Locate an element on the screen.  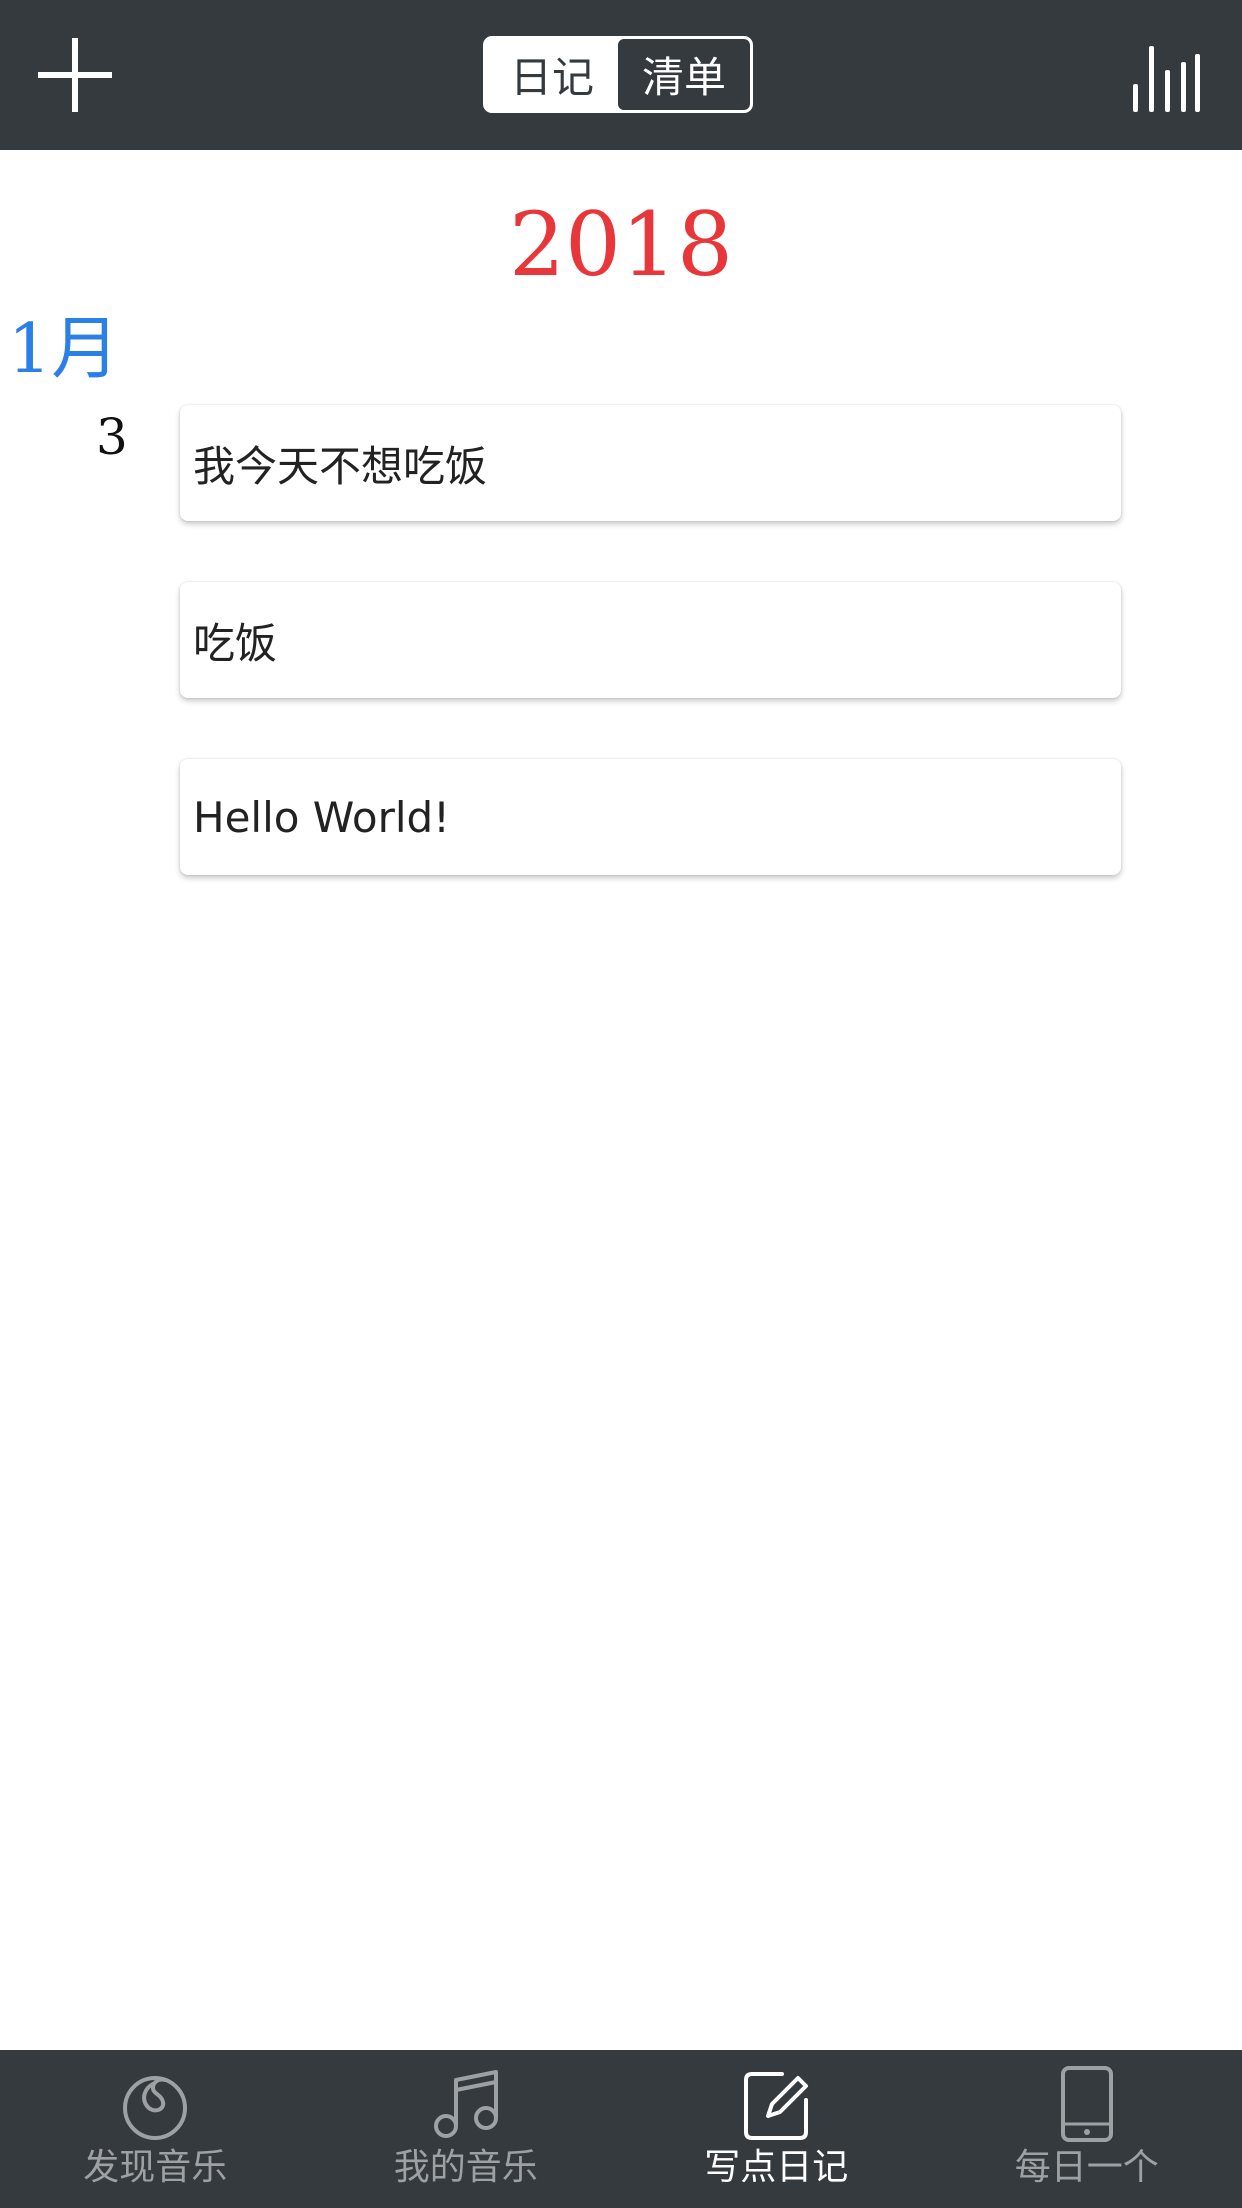
segment-diary: 日记 is located at coordinates (552, 74).